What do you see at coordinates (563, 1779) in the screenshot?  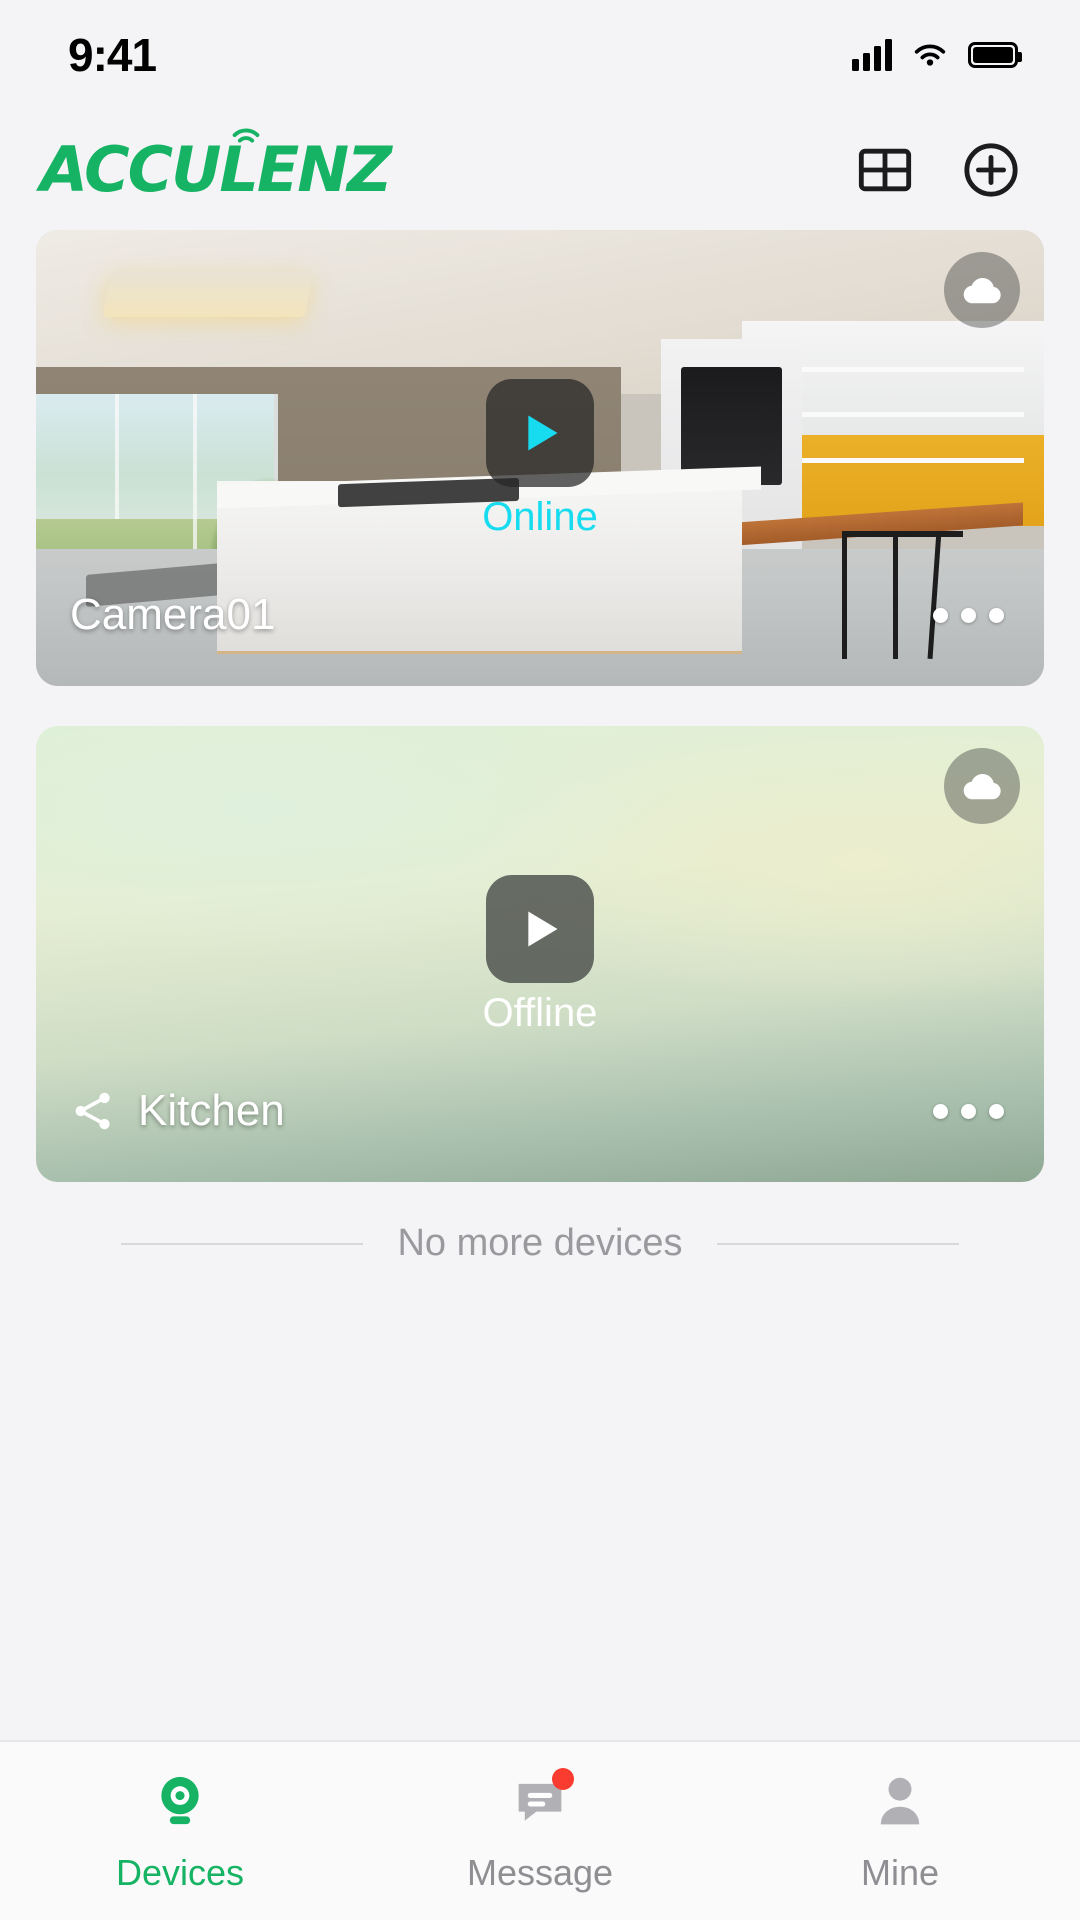 I see `message-badge` at bounding box center [563, 1779].